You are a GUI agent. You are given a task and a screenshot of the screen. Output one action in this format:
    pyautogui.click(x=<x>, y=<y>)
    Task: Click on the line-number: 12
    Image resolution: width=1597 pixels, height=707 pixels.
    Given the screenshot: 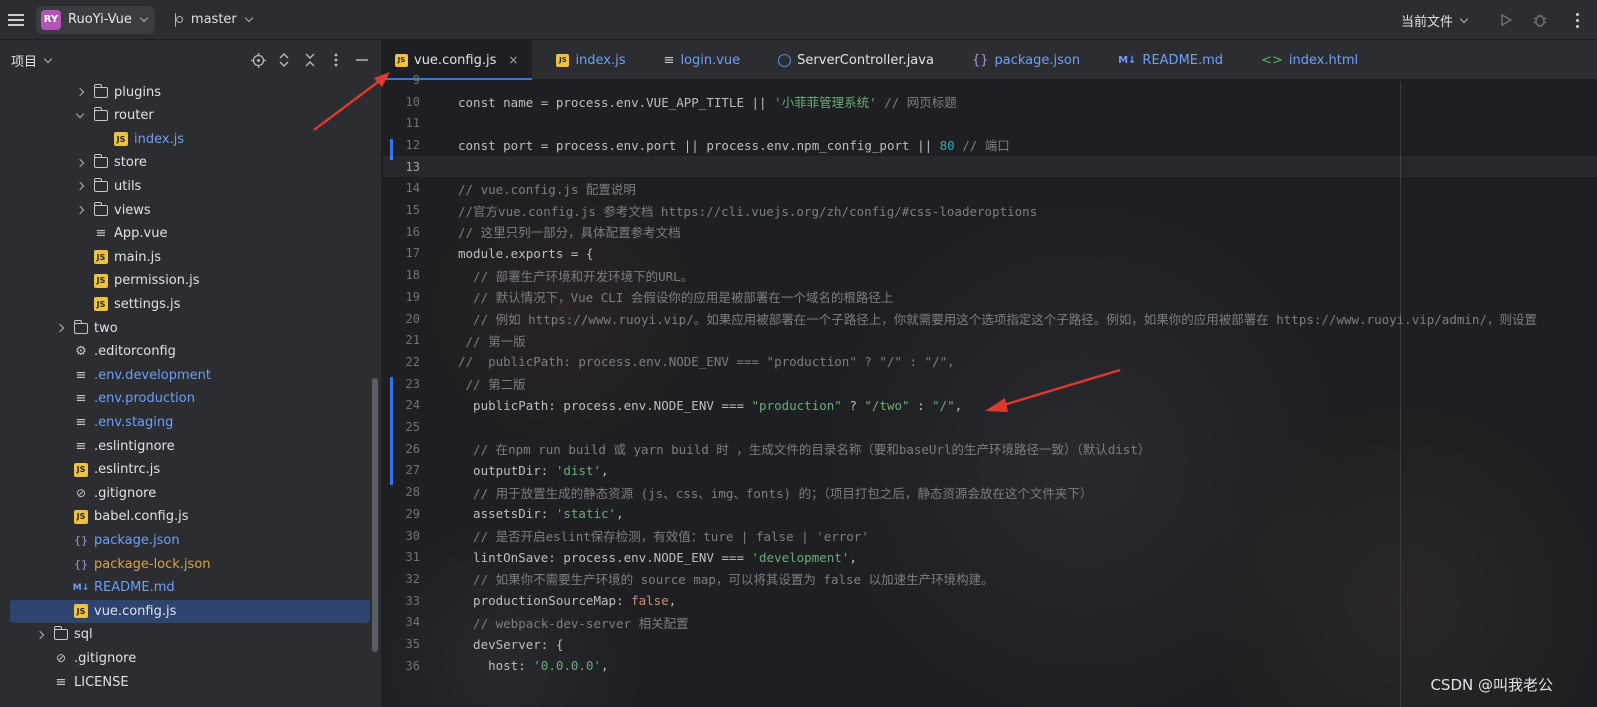 What is the action you would take?
    pyautogui.click(x=401, y=145)
    